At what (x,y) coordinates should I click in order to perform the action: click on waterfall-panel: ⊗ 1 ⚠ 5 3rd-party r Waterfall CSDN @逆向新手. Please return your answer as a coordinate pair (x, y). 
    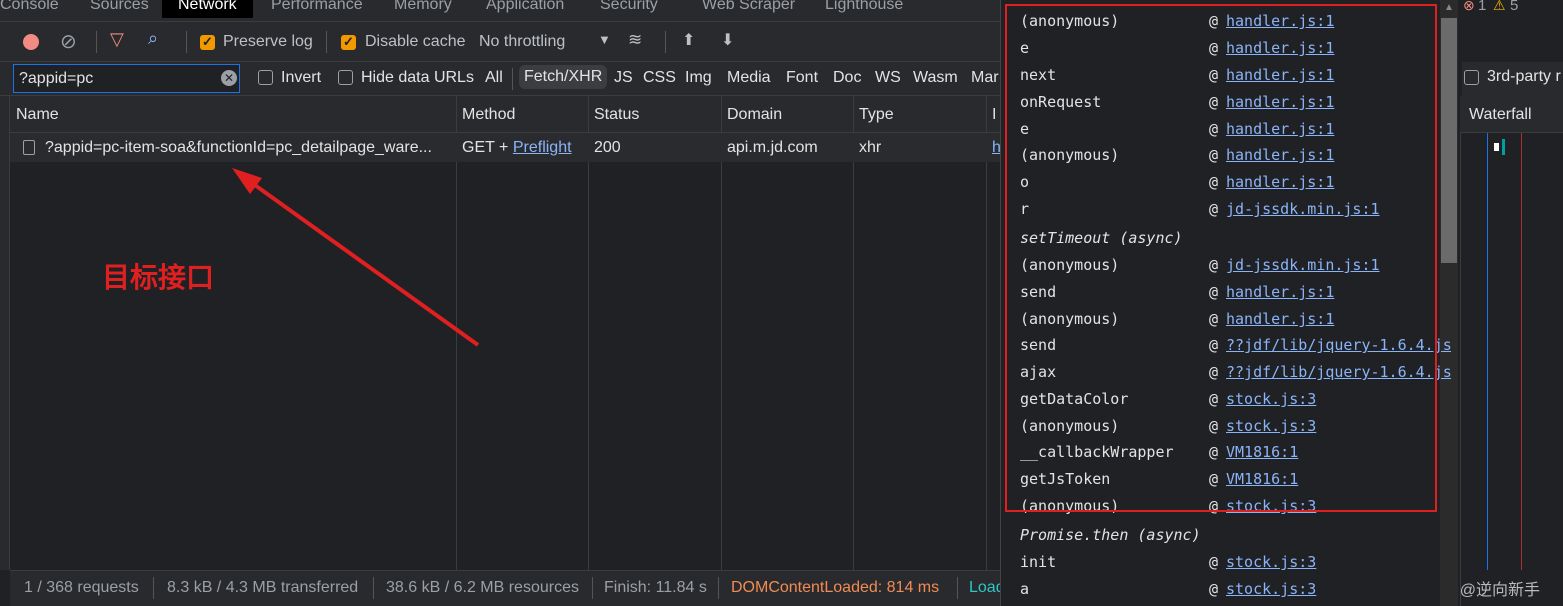
    Looking at the image, I should click on (1486, 303).